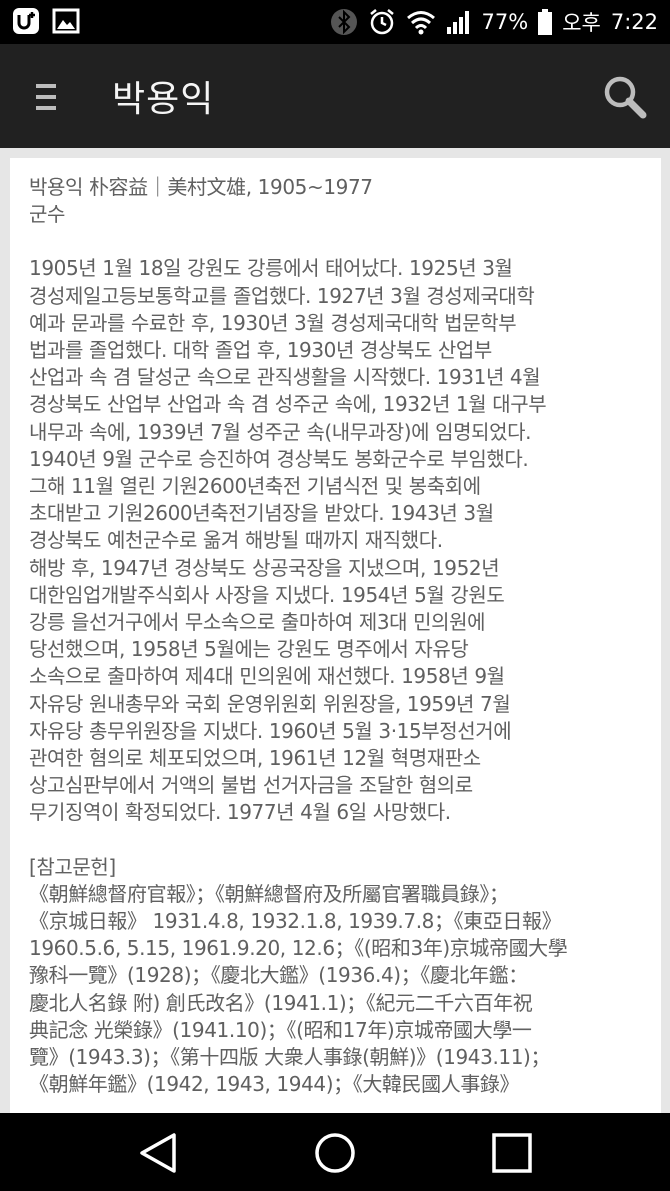 This screenshot has width=670, height=1191. Describe the element at coordinates (240, 812) in the screenshot. I see `body-line: 무기징역이 확정되었다. 1977년 4월 6일 사망했다.` at that location.